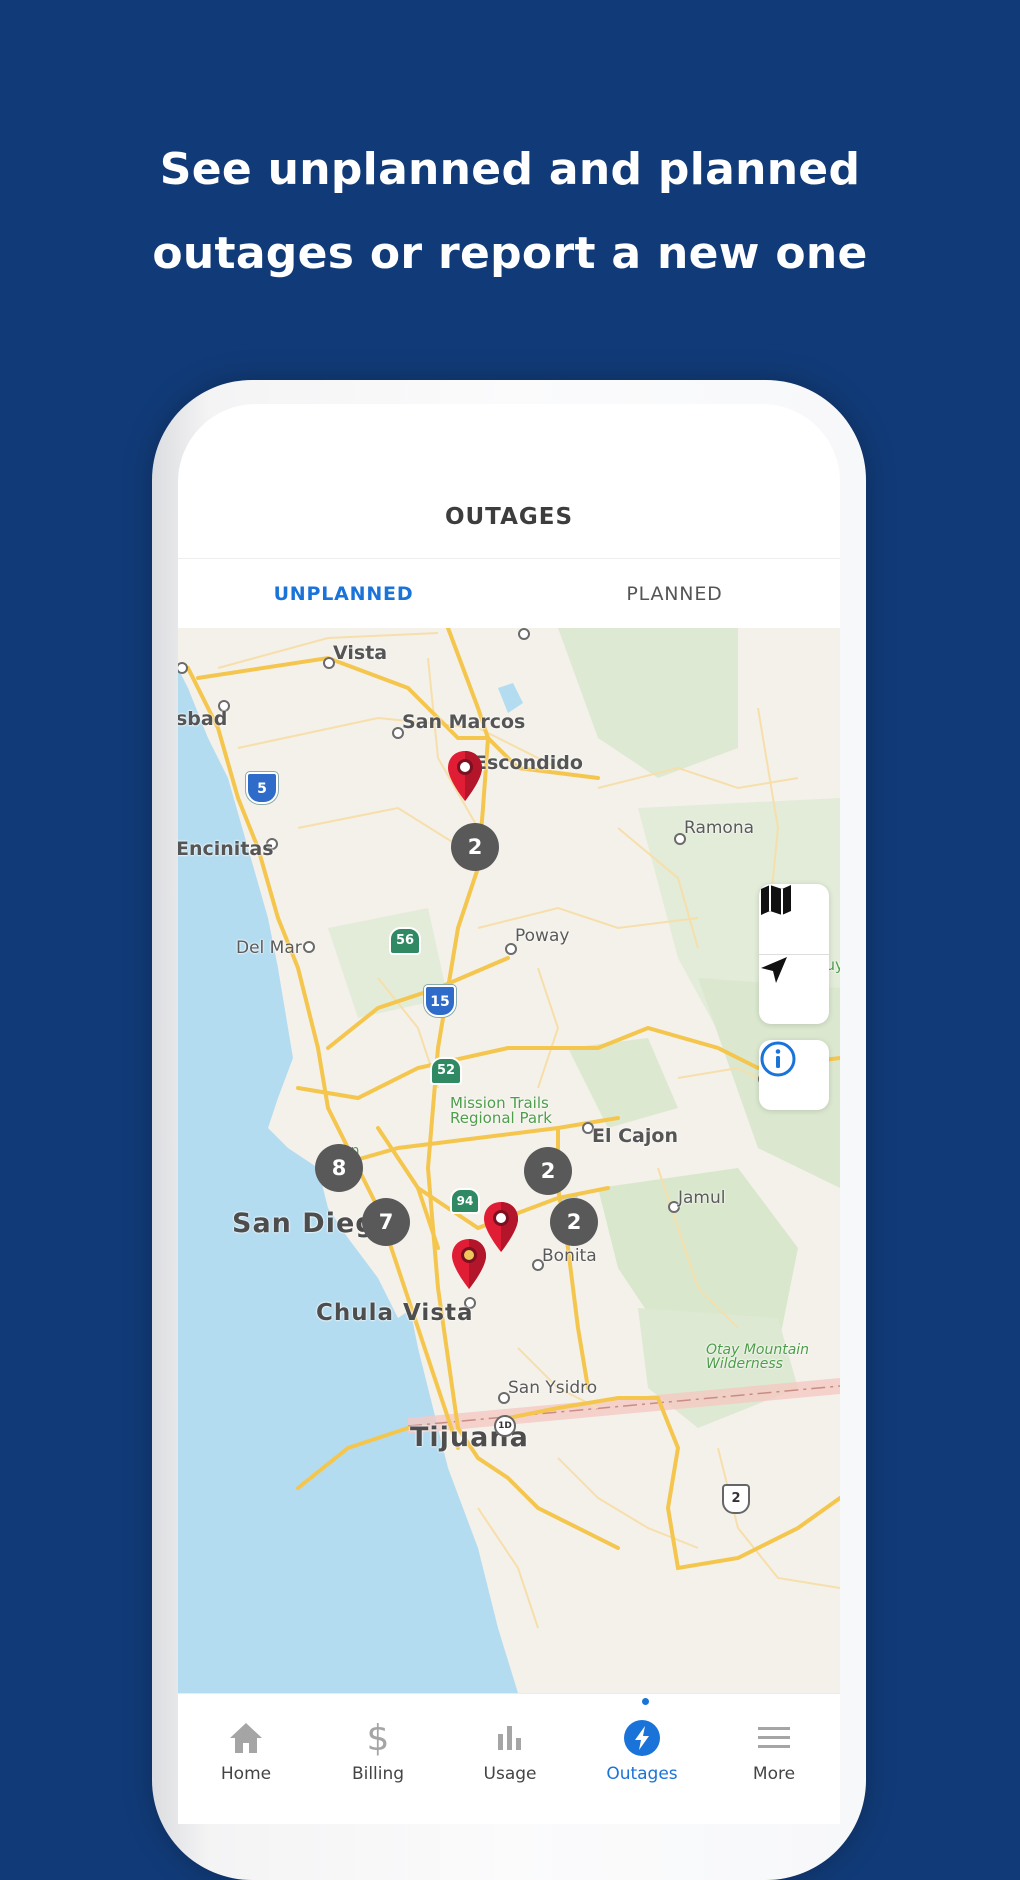  Describe the element at coordinates (674, 594) in the screenshot. I see `tab-planned: PLANNED` at that location.